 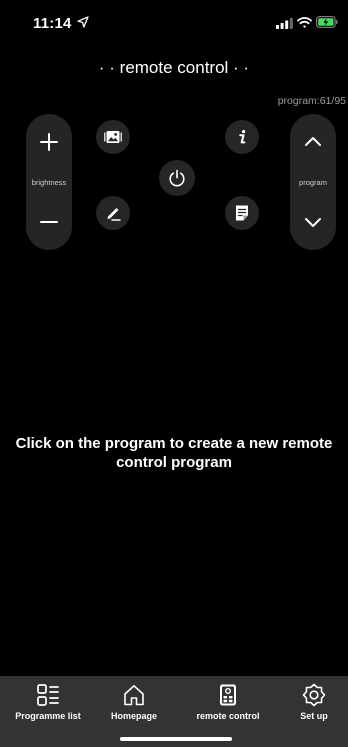 I want to click on tab-remote-control-label: remote control, so click(x=228, y=716).